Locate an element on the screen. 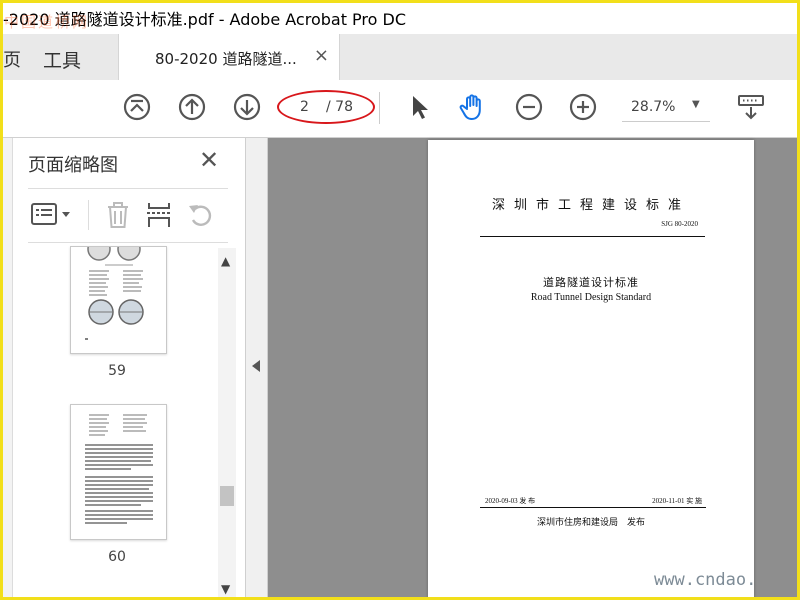 The height and width of the screenshot is (600, 800). rotate-pages-button is located at coordinates (200, 217).